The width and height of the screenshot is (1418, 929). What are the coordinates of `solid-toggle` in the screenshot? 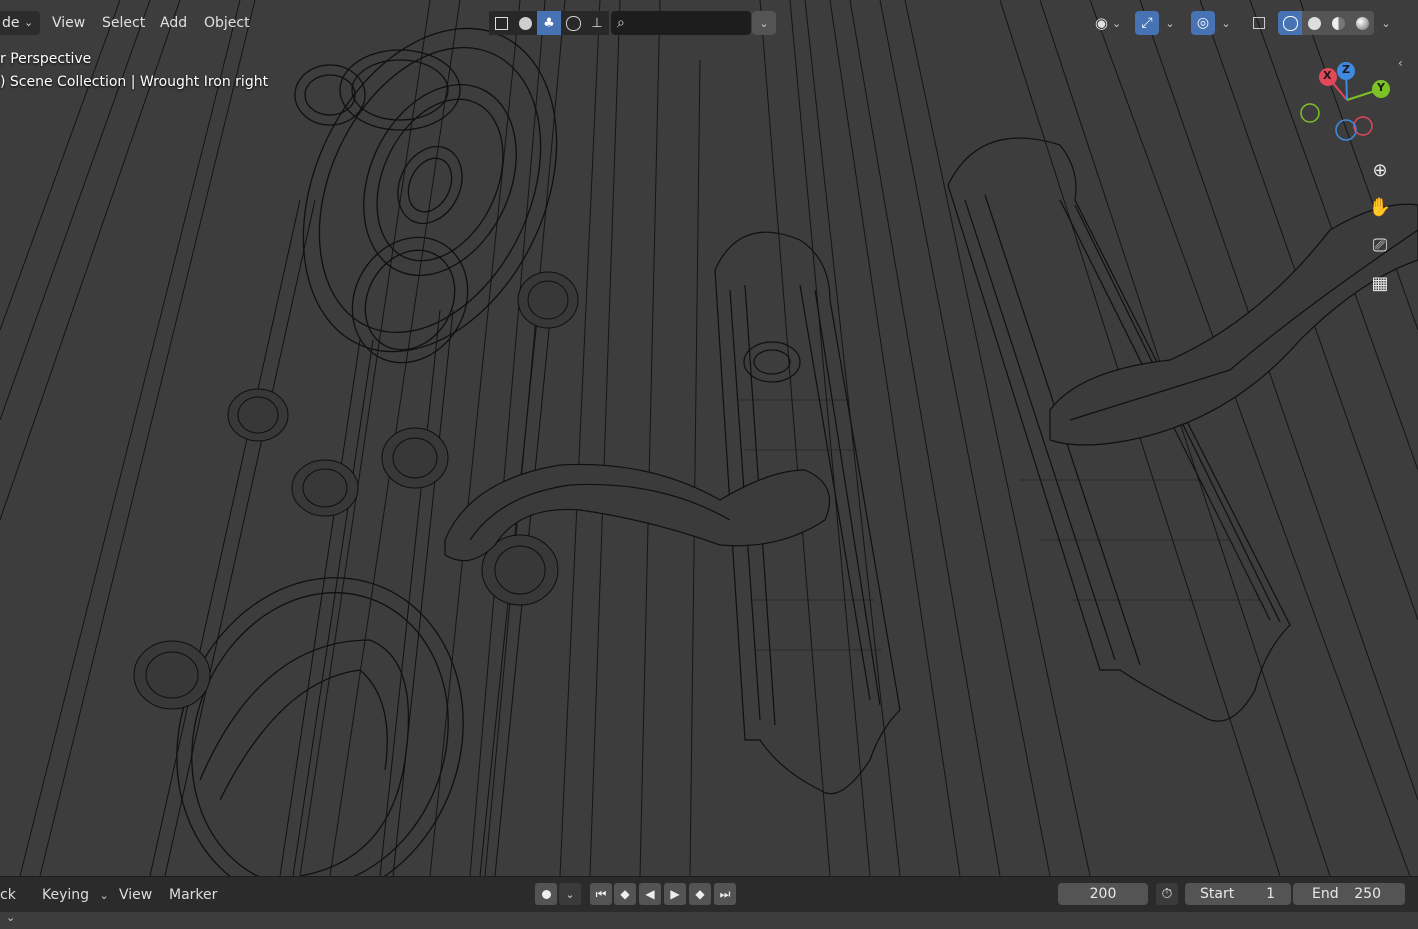 It's located at (525, 23).